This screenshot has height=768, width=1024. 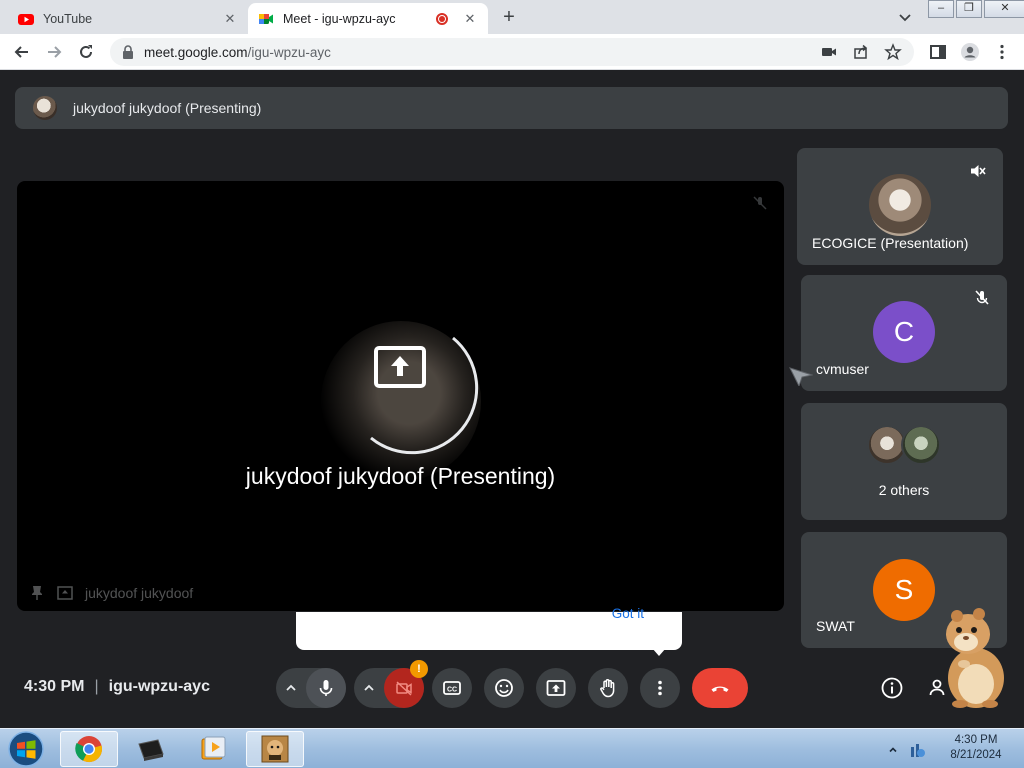 I want to click on taskbar-clock: 4:30 PM 8/21/2024, so click(x=976, y=748).